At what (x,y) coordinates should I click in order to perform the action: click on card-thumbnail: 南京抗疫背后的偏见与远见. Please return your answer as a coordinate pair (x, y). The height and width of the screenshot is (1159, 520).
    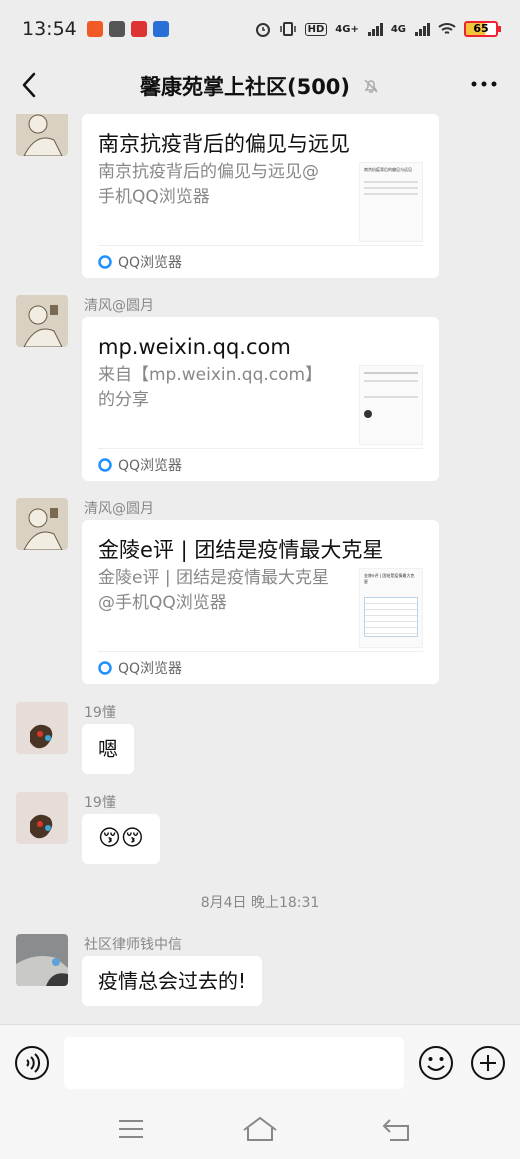
    Looking at the image, I should click on (391, 202).